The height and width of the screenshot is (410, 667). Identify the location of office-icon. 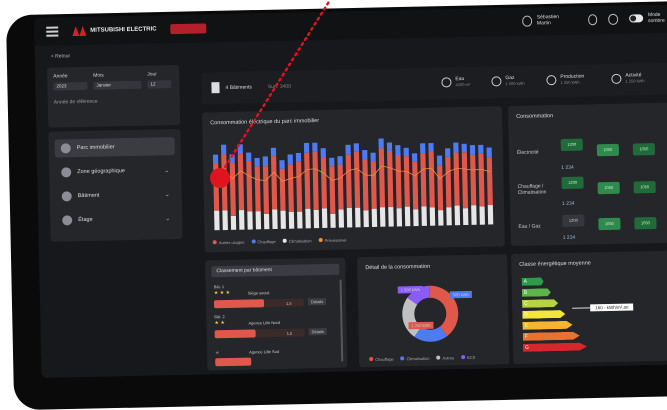
(66, 196).